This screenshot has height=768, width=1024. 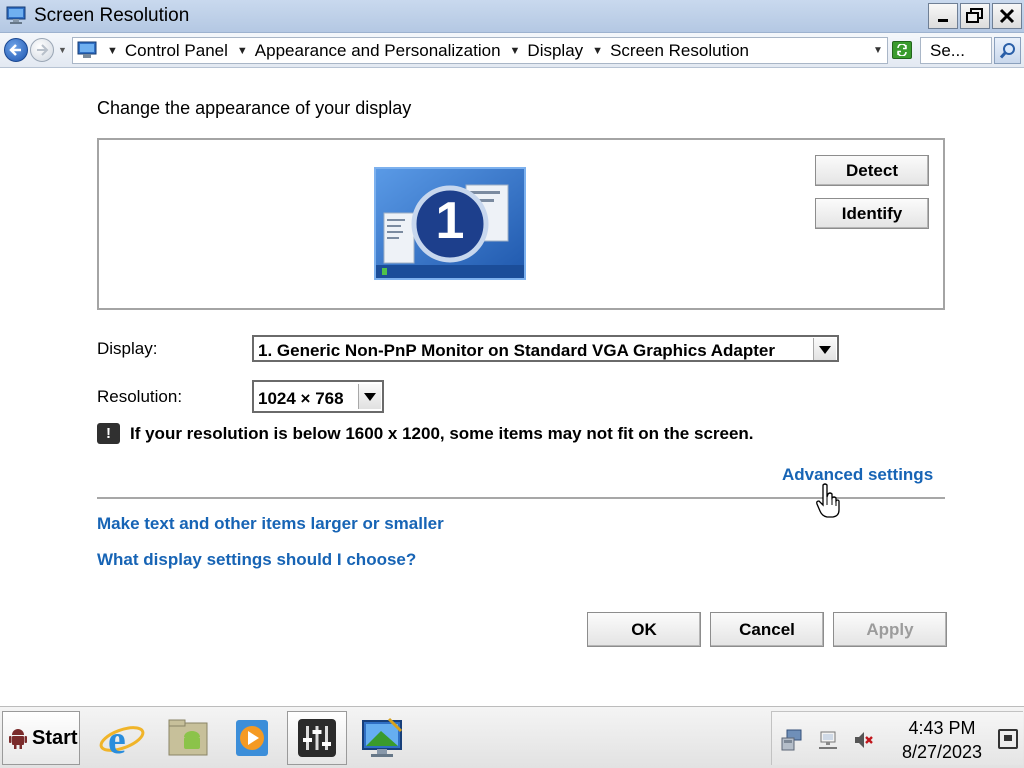 I want to click on minimize-button, so click(x=943, y=16).